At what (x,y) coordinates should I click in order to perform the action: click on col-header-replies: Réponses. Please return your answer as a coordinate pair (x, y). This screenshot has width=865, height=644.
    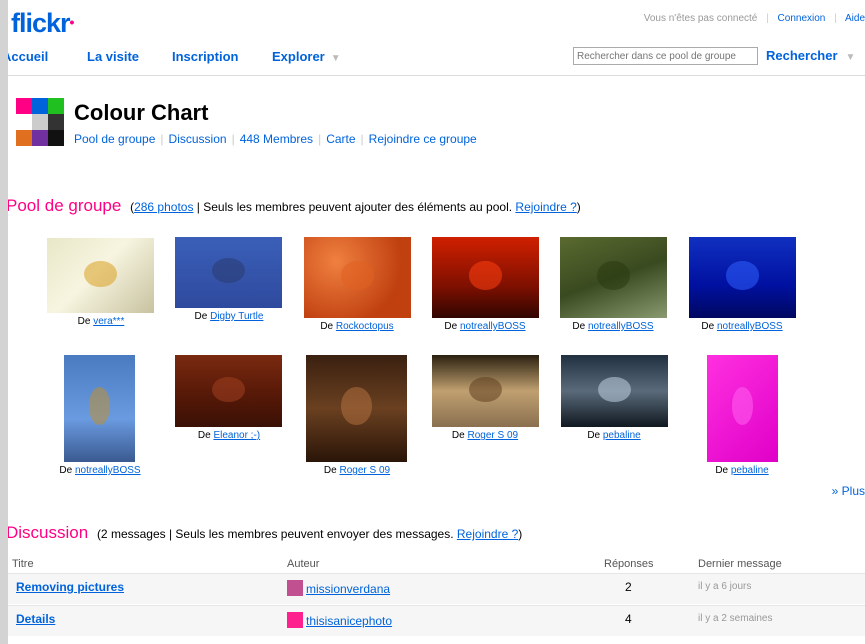
    Looking at the image, I should click on (629, 564).